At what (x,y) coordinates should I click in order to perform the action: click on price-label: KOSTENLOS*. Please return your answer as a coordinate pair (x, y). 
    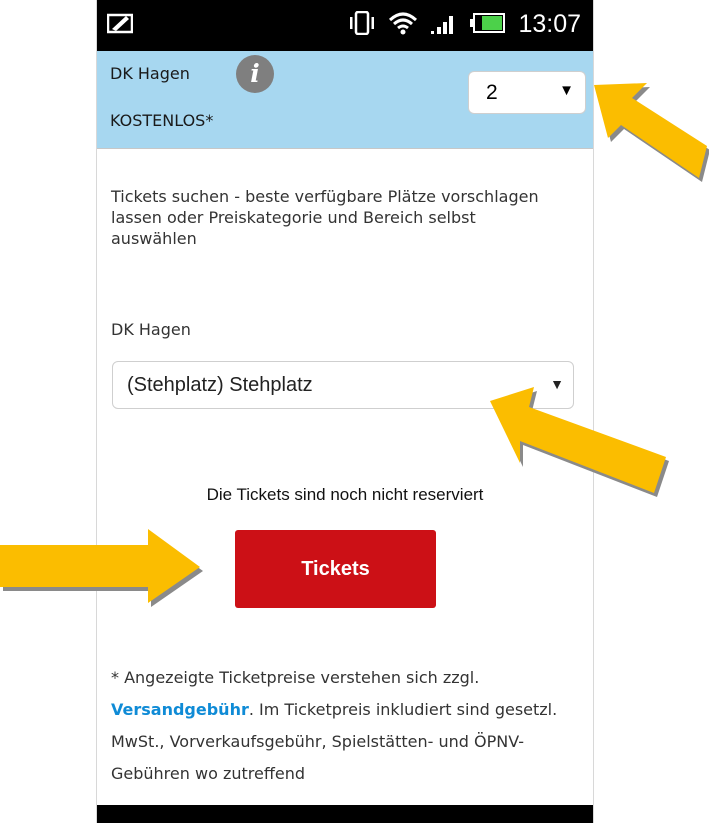
    Looking at the image, I should click on (162, 120).